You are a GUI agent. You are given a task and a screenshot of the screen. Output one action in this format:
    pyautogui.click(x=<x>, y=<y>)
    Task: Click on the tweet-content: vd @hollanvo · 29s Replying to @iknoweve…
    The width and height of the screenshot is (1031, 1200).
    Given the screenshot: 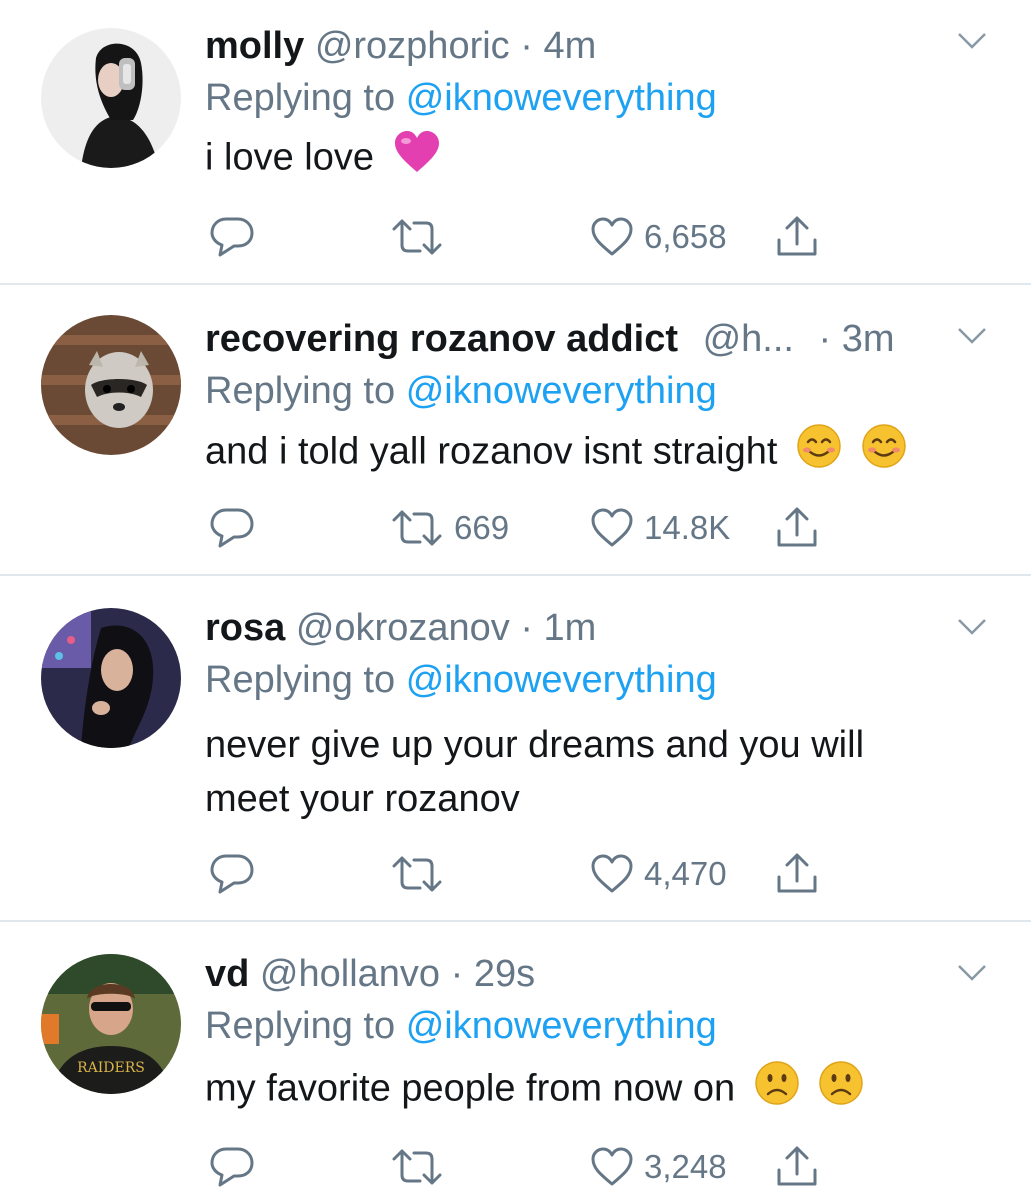 What is the action you would take?
    pyautogui.click(x=598, y=1034)
    